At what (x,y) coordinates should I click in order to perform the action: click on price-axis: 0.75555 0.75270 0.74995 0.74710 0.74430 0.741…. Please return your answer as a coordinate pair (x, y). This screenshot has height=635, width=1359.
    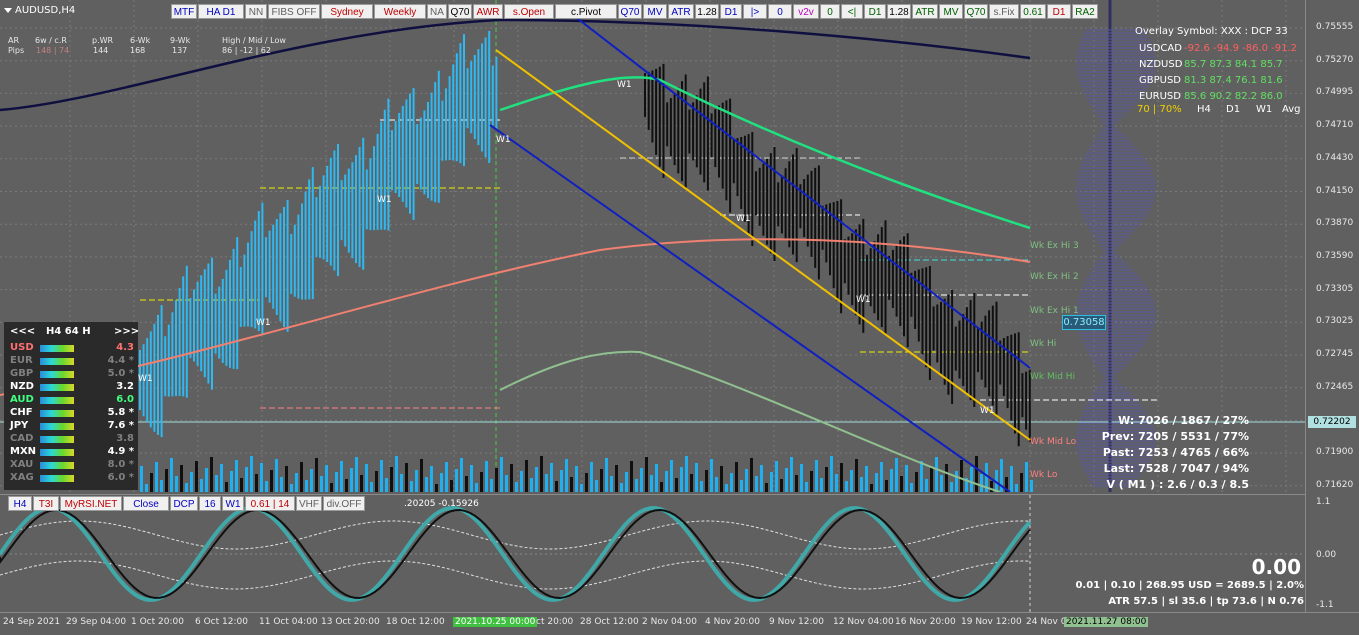
    Looking at the image, I should click on (1332, 306).